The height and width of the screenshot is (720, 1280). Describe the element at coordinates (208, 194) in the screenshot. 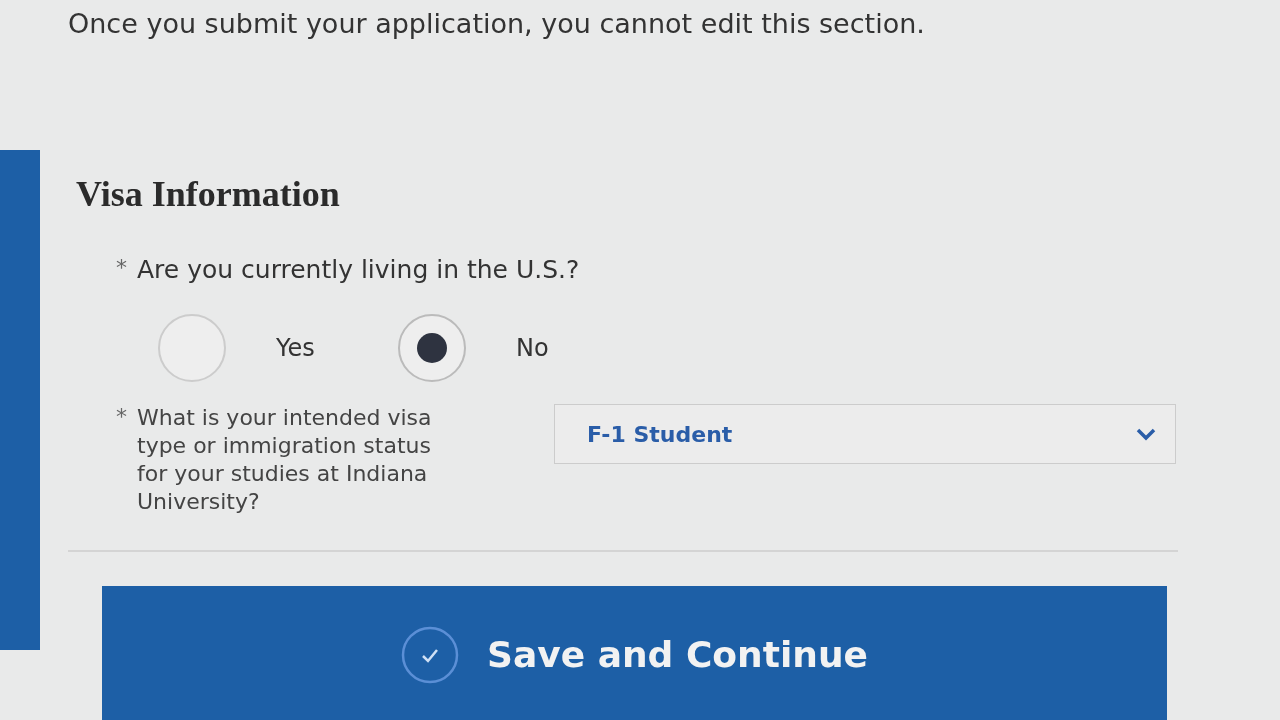

I see `section-title: Visa Information` at that location.